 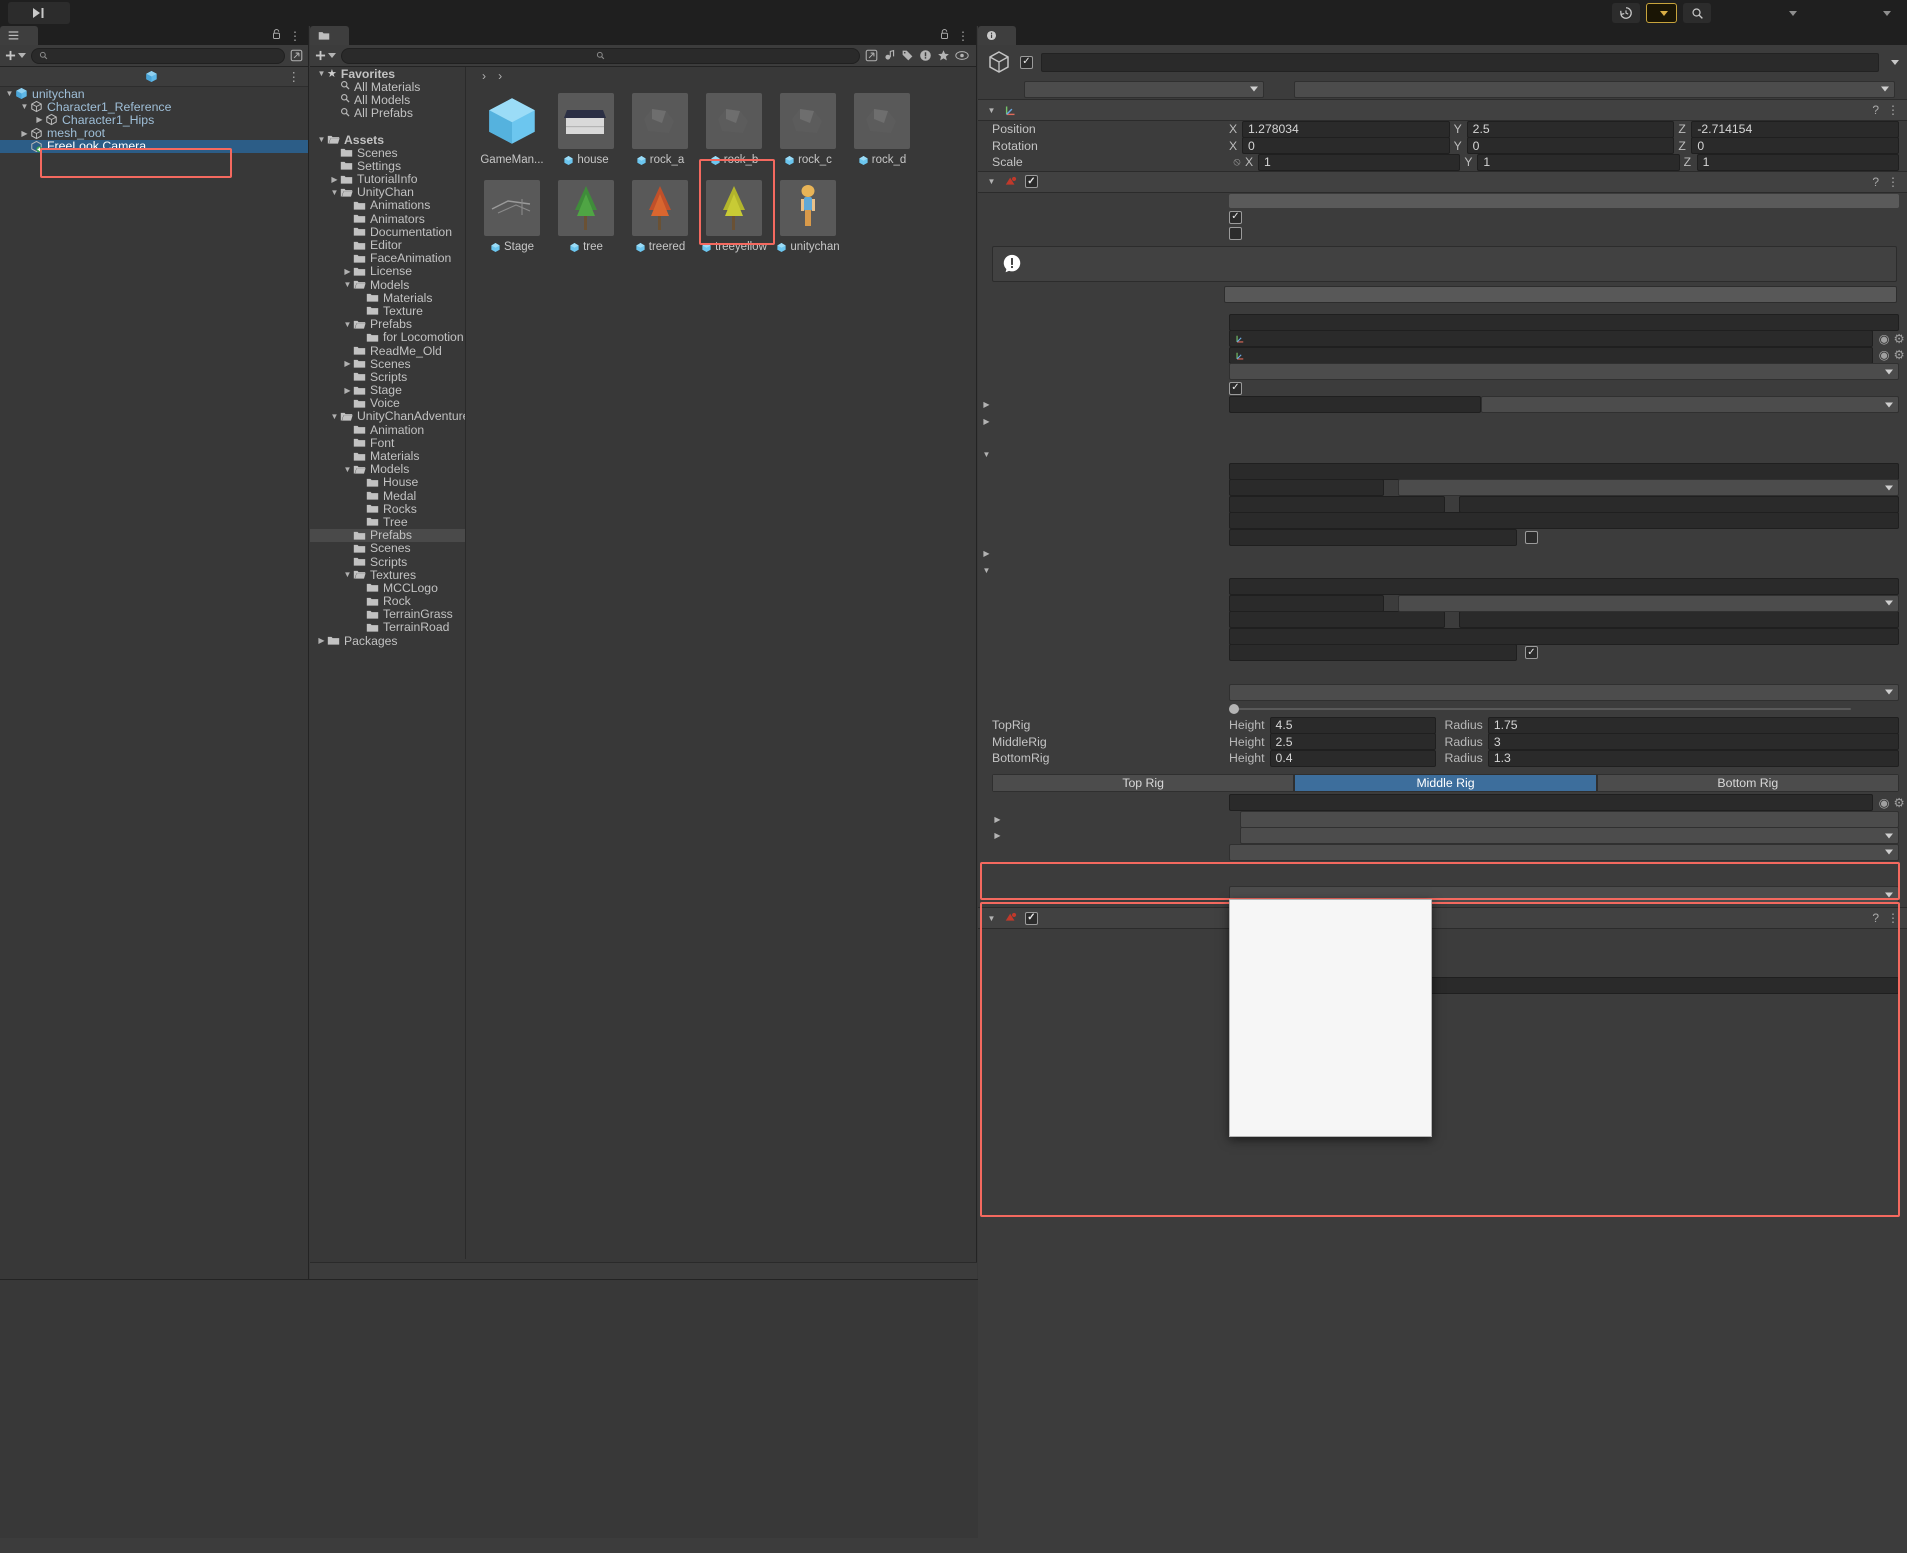 What do you see at coordinates (387, 232) in the screenshot?
I see `project-tree-item-documentation: Documentation` at bounding box center [387, 232].